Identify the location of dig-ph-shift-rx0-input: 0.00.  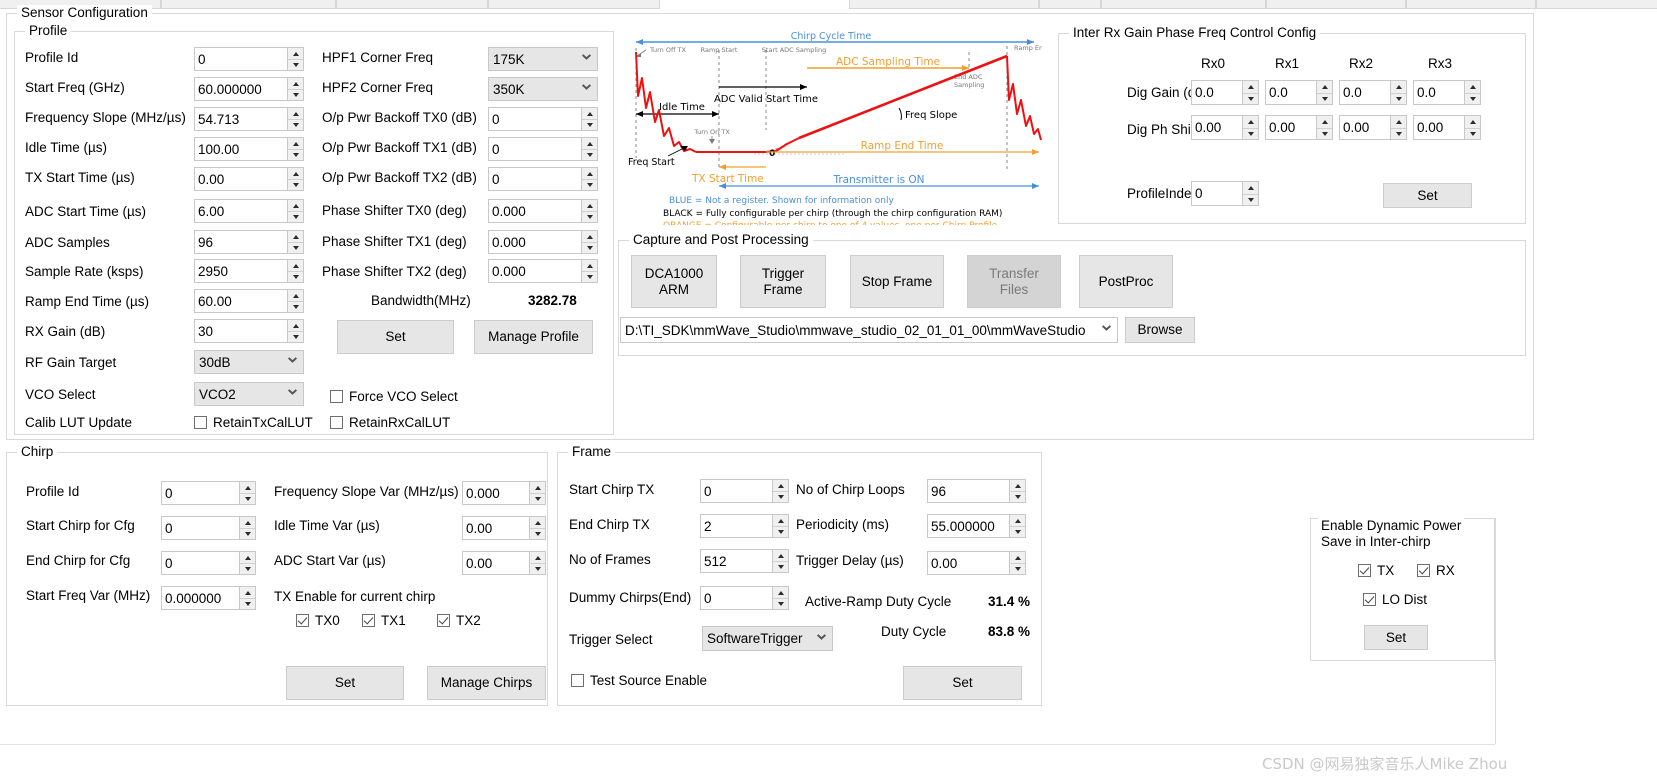
(1225, 127).